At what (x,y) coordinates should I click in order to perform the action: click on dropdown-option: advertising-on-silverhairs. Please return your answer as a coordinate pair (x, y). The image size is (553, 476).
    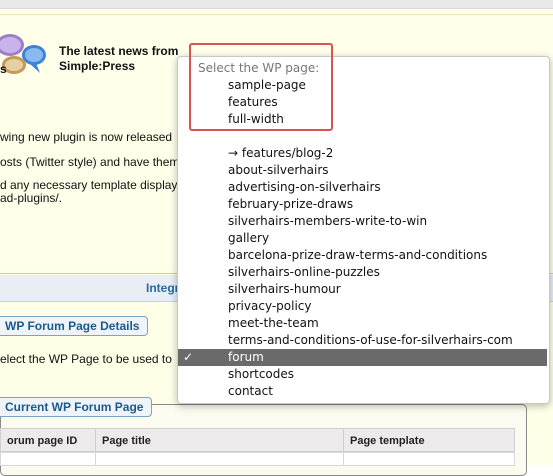
    Looking at the image, I should click on (304, 187).